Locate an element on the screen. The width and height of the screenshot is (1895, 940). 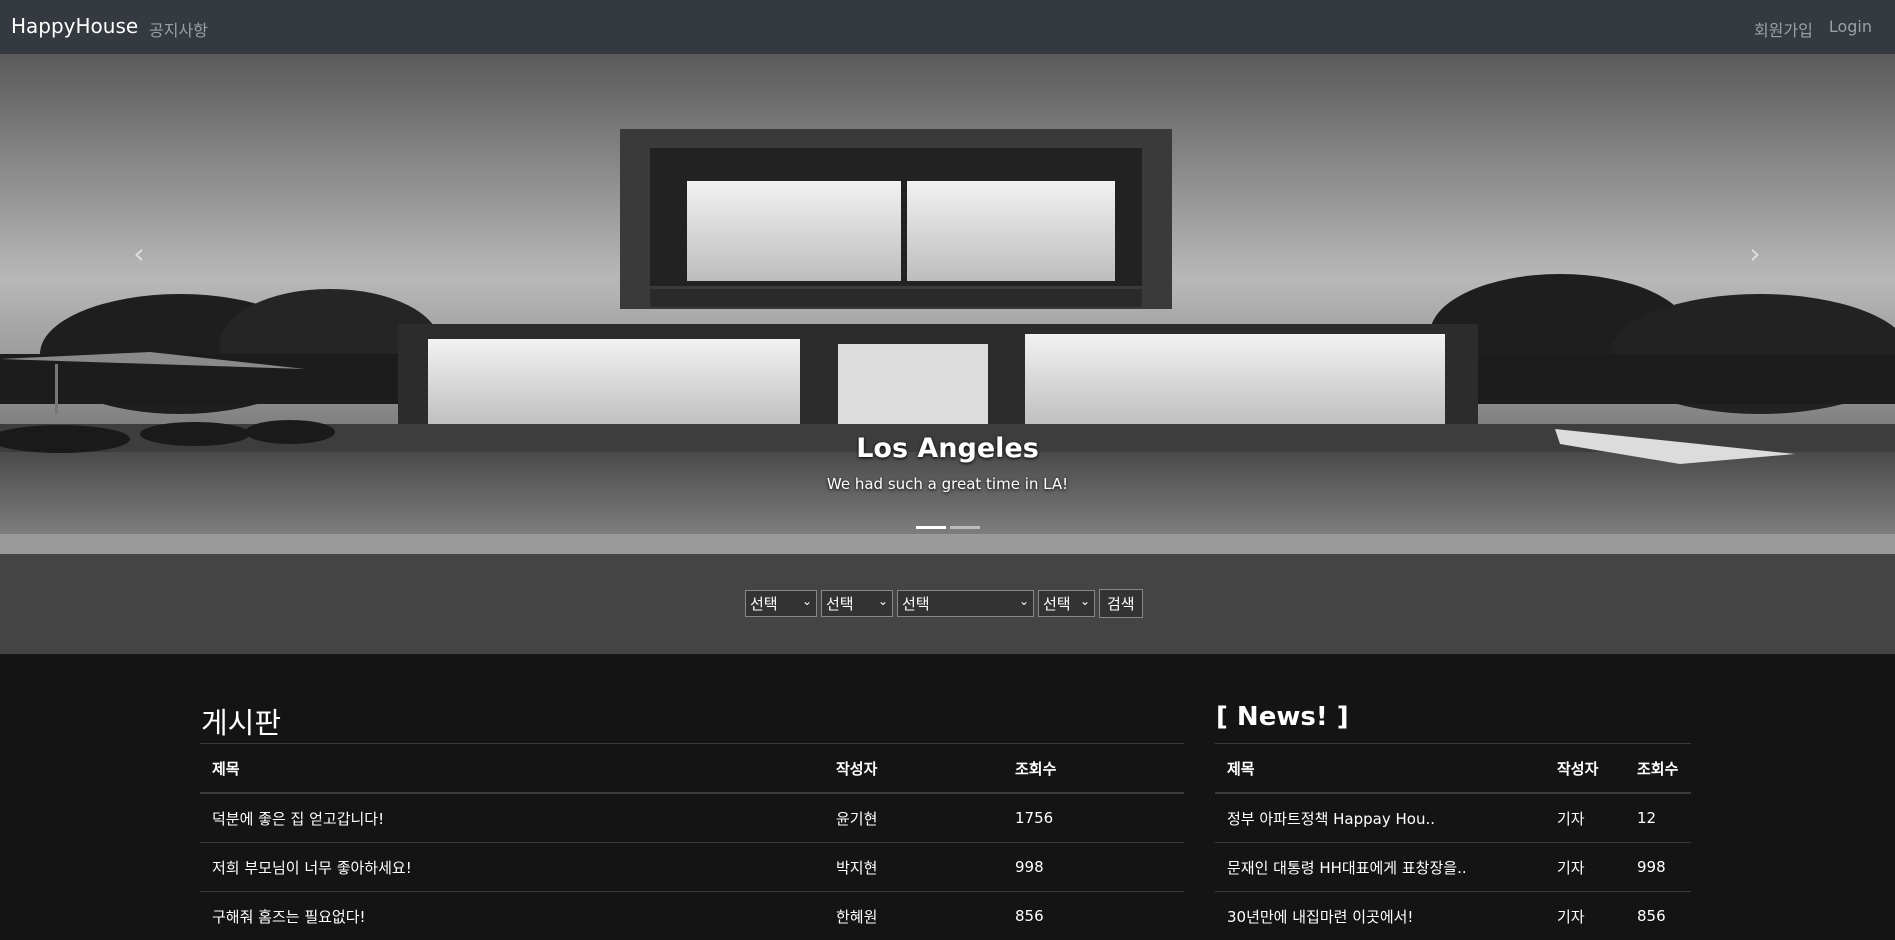
news-headline: 정부 아파트정책 Happay Hou.. is located at coordinates (1380, 818).